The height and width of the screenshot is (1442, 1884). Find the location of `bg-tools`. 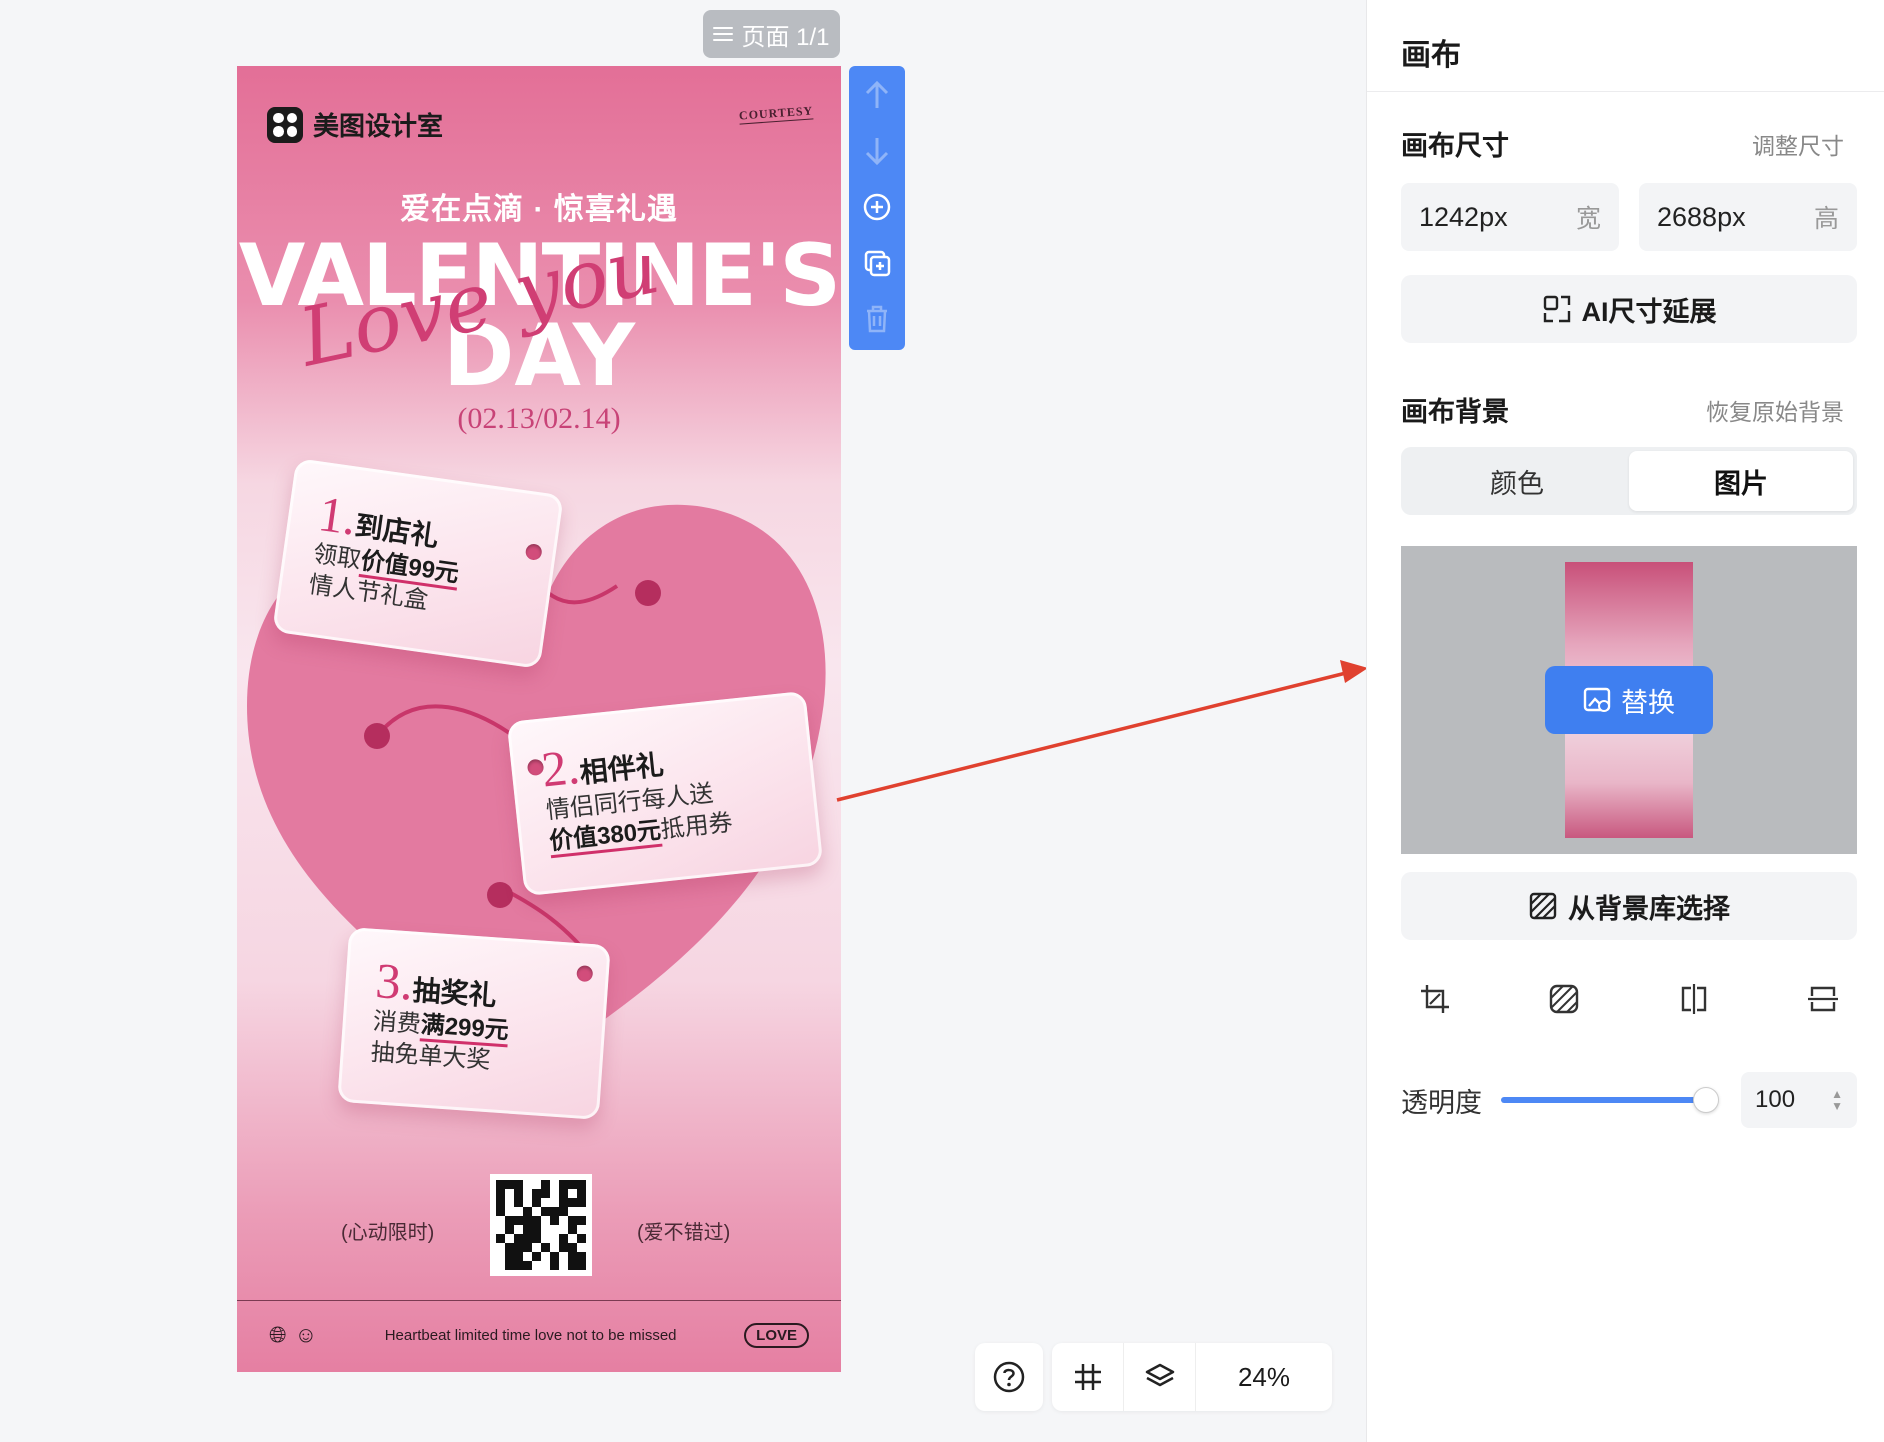

bg-tools is located at coordinates (1629, 999).